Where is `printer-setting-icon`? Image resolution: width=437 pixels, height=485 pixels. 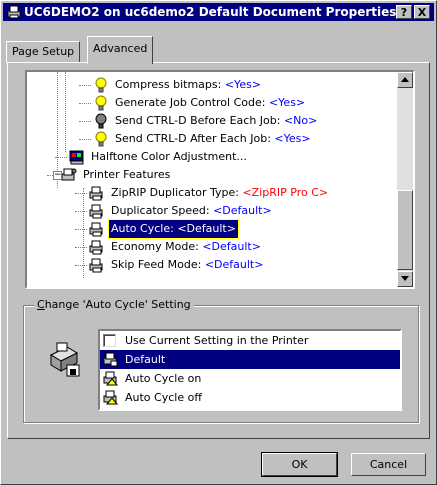
printer-setting-icon is located at coordinates (64, 359).